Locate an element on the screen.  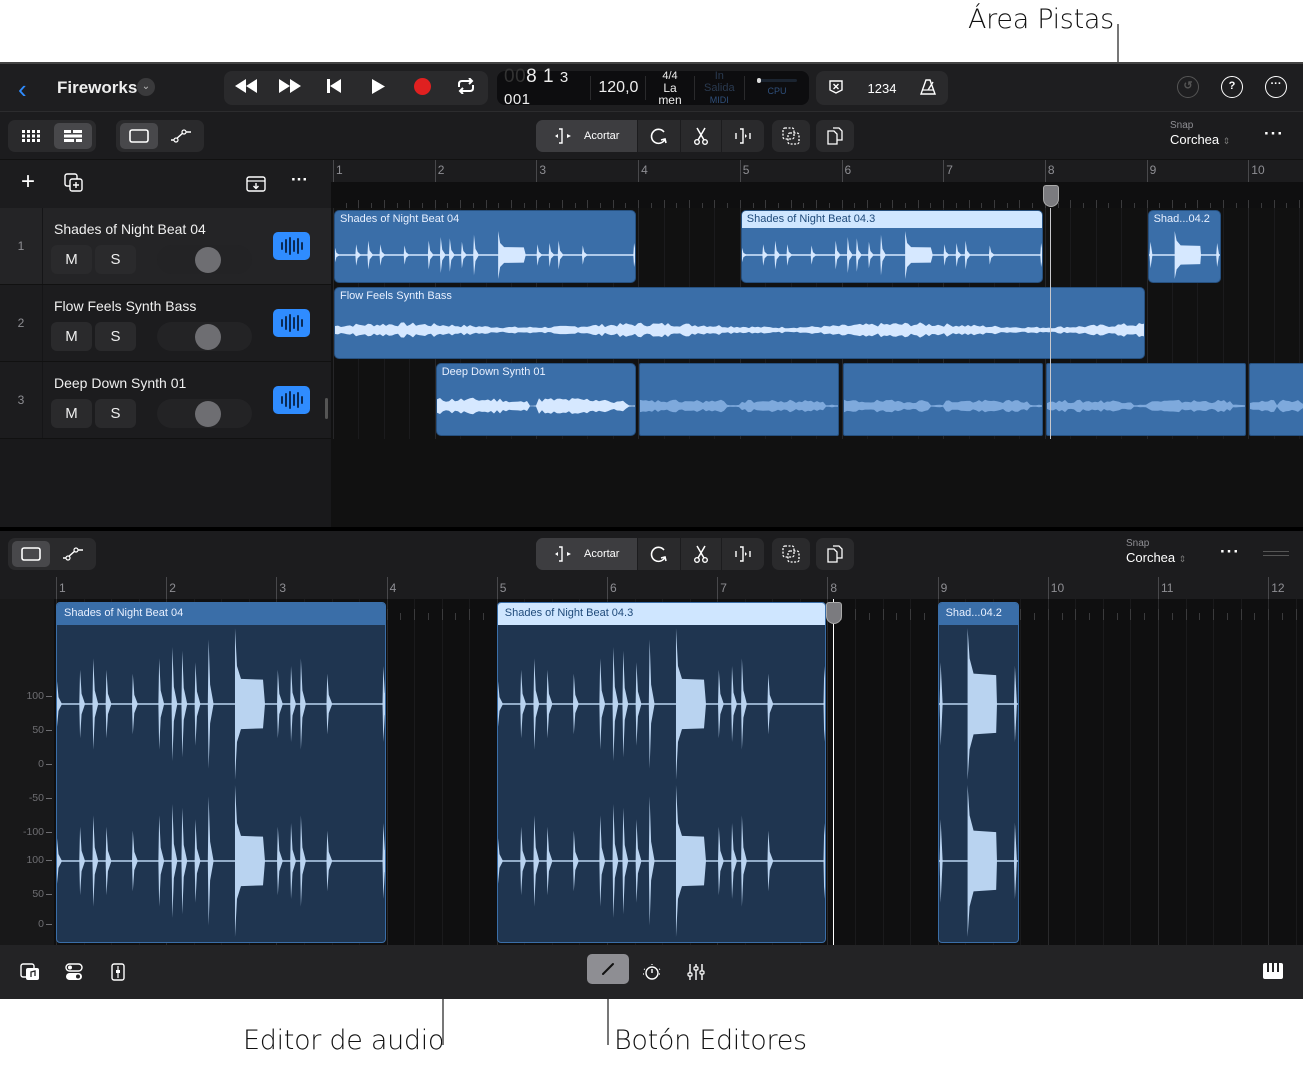
undo-icon: ↺ is located at coordinates (1188, 87).